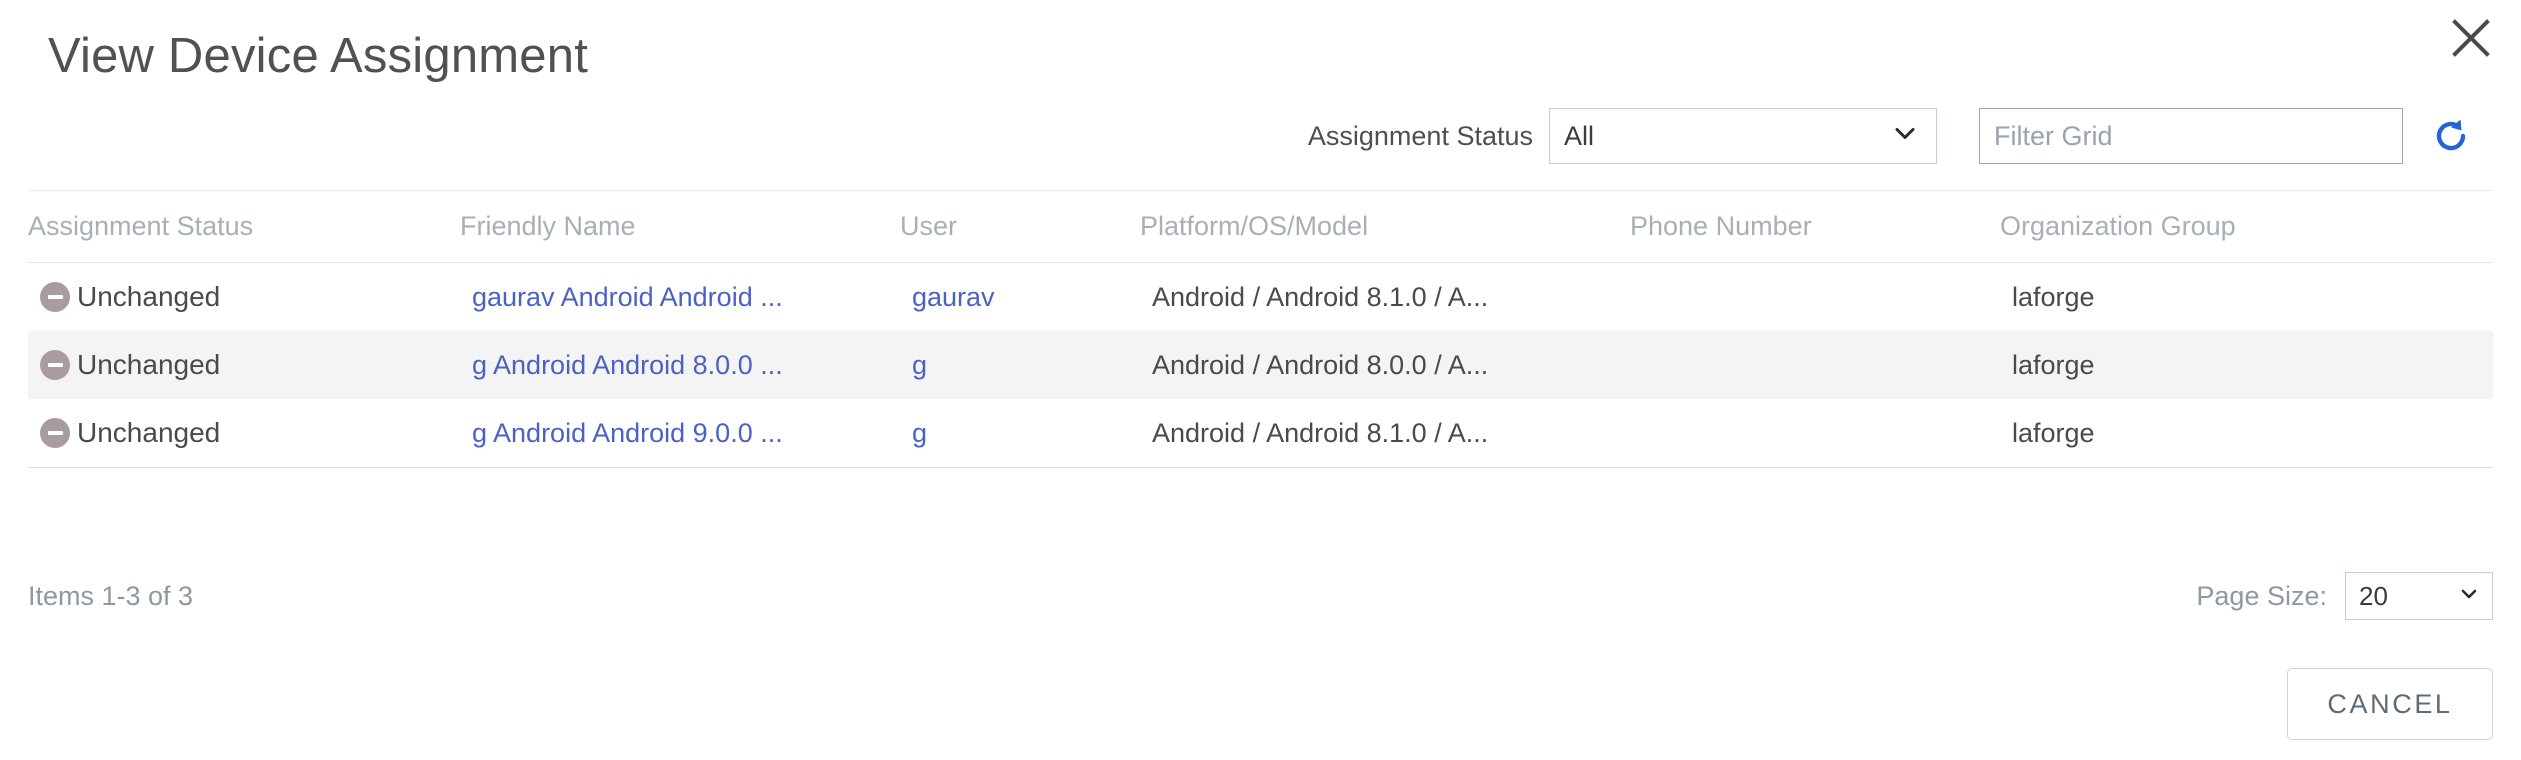 This screenshot has width=2521, height=760. Describe the element at coordinates (2344, 596) in the screenshot. I see `page-size-control: Page Size: 20` at that location.